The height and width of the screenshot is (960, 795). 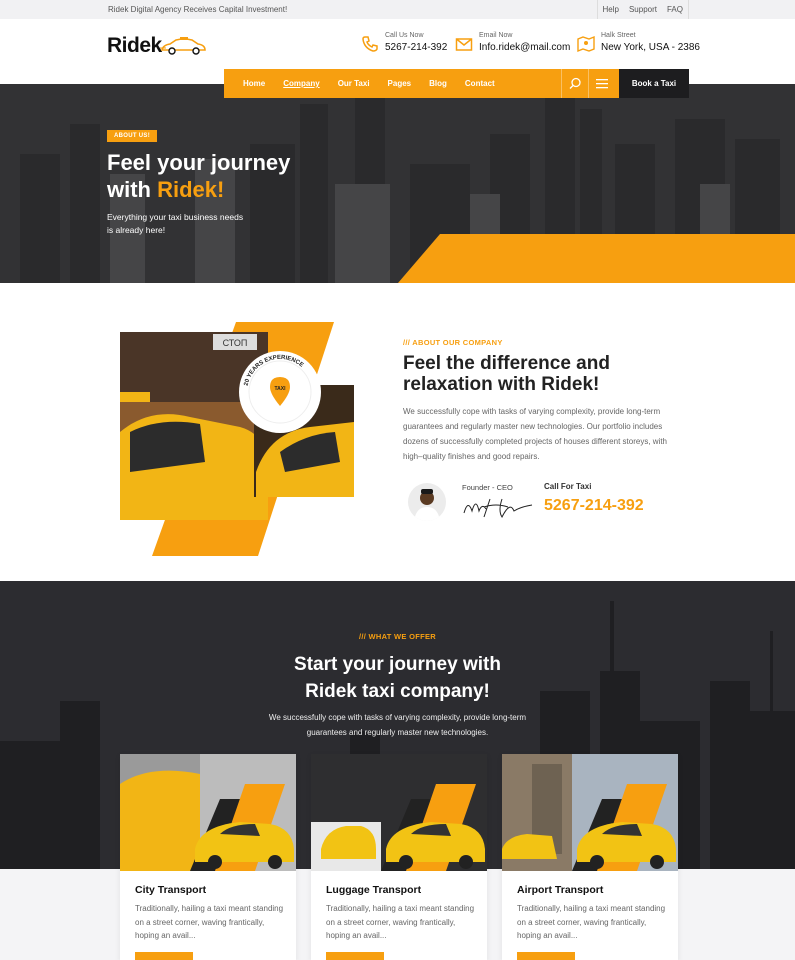 What do you see at coordinates (453, 342) in the screenshot?
I see `about-eyebrow: /// ABOUT OUR COMPANY` at bounding box center [453, 342].